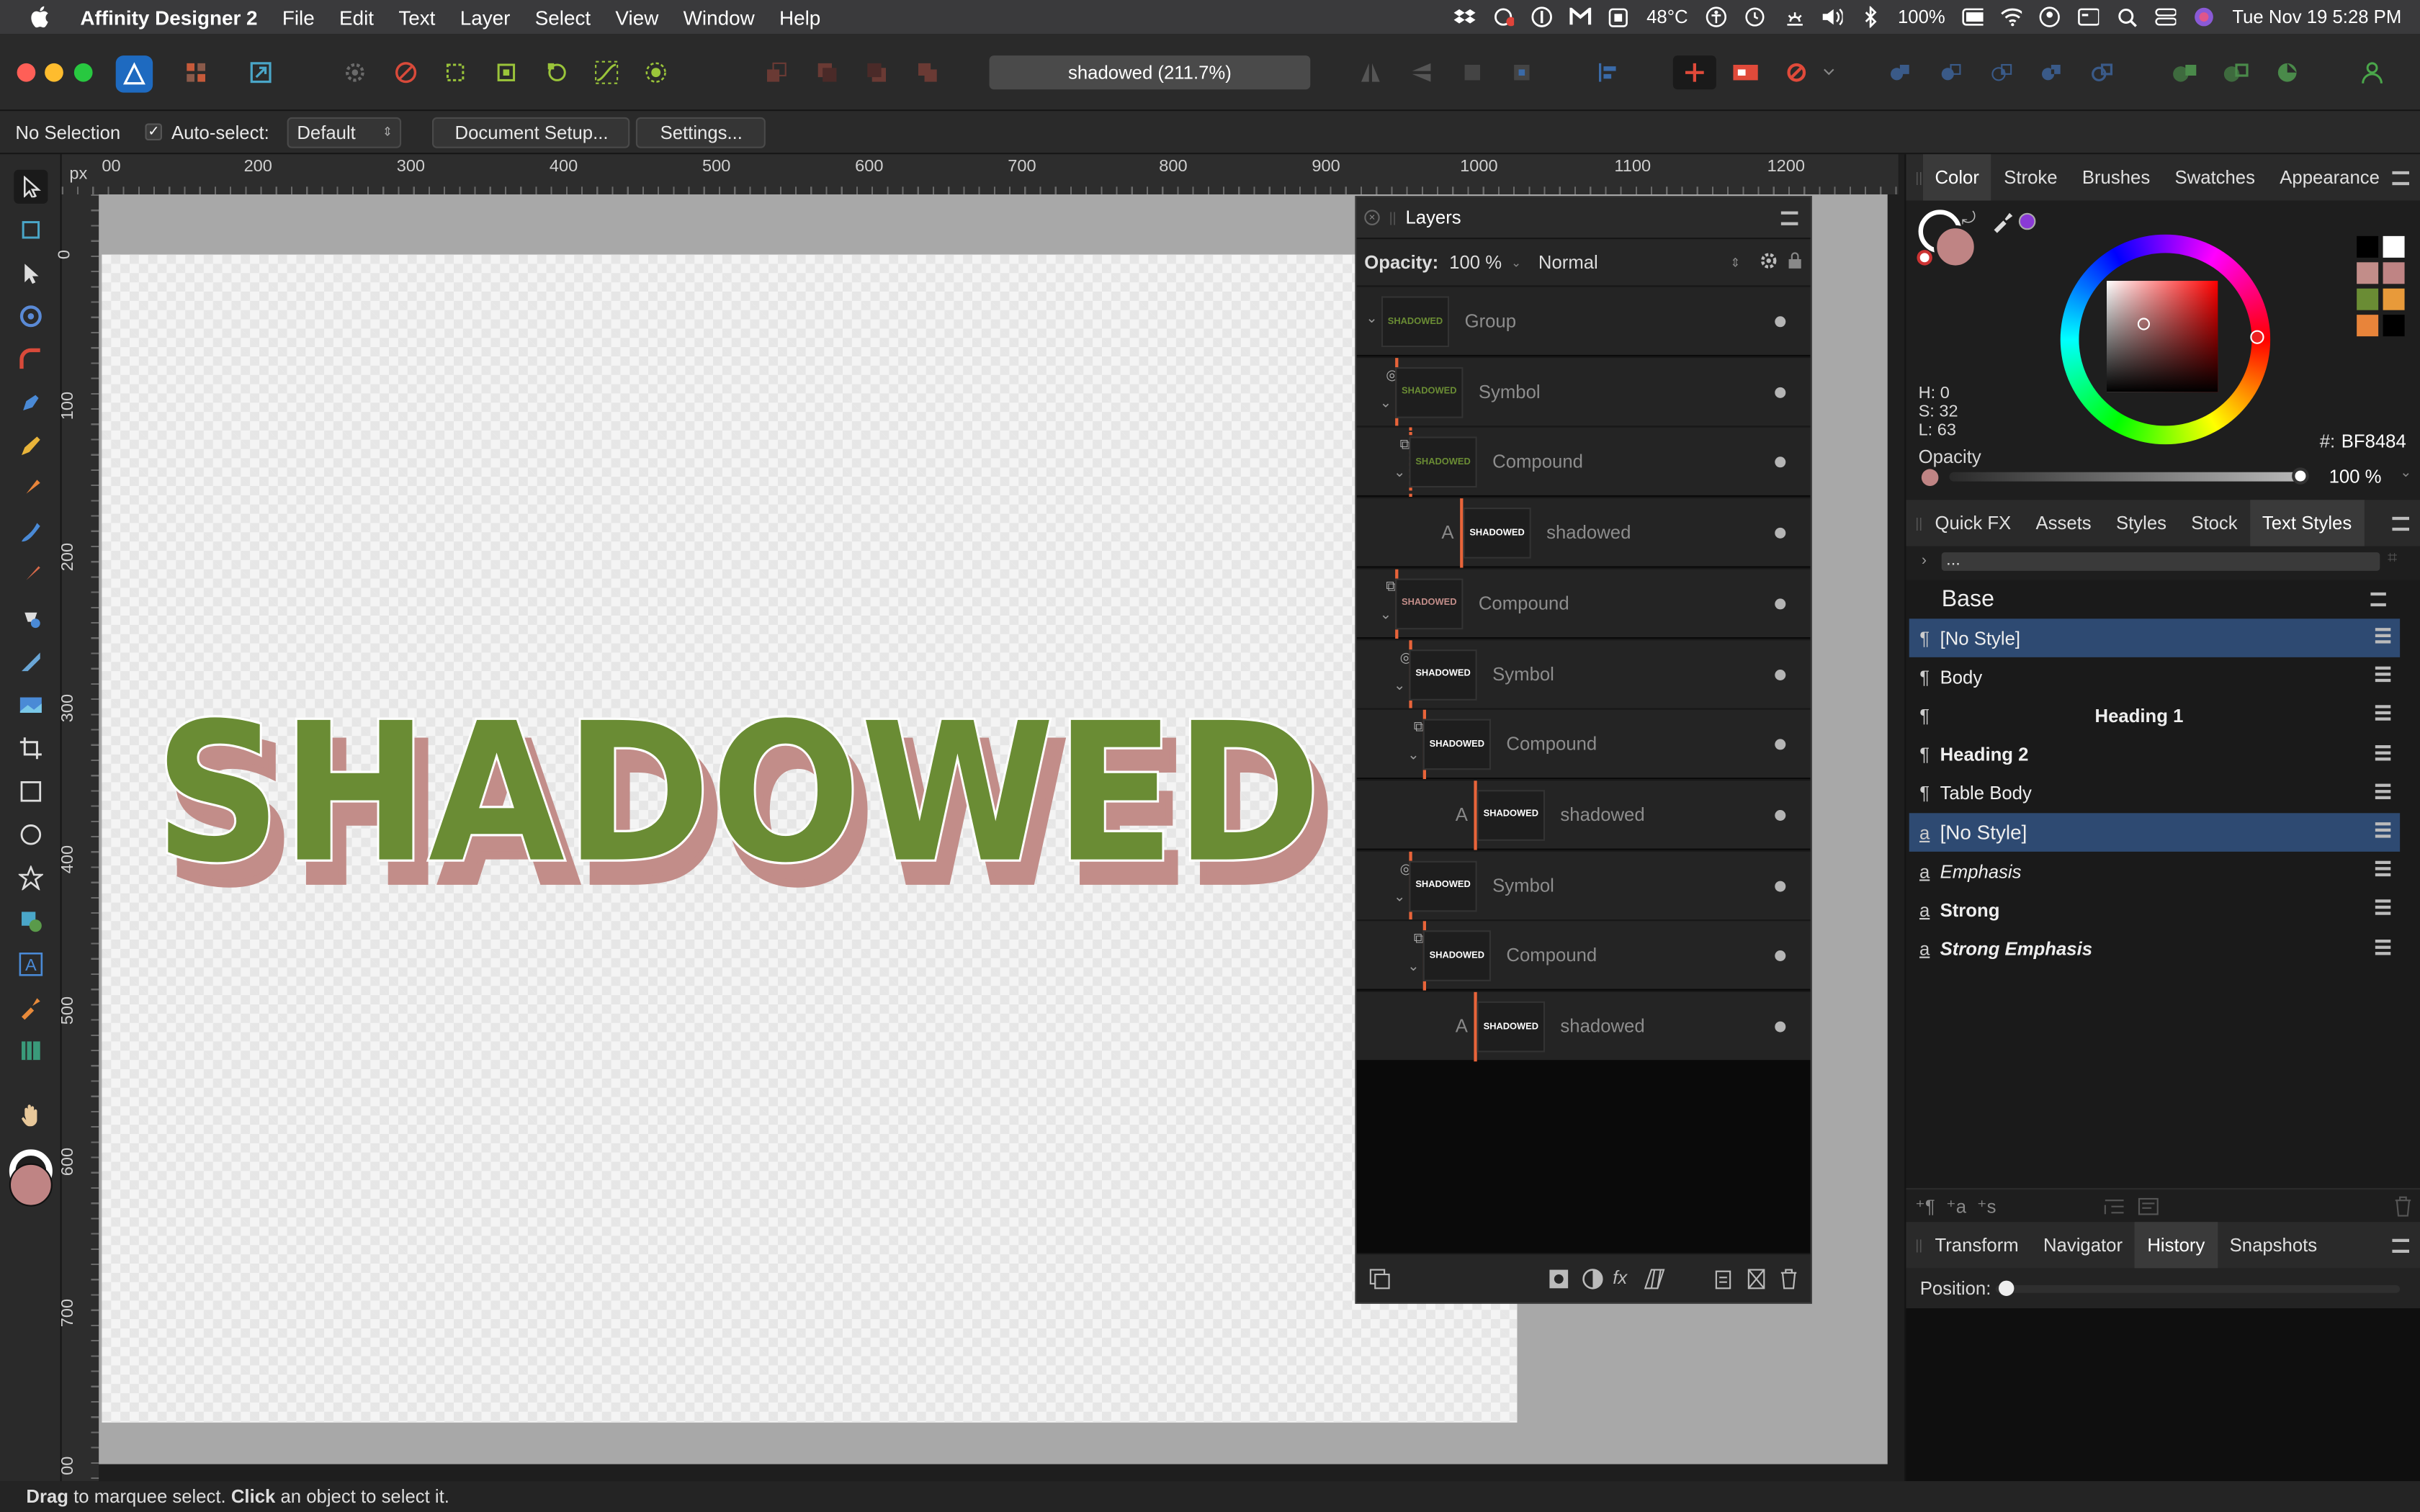 This screenshot has width=2420, height=1512. Describe the element at coordinates (2116, 177) in the screenshot. I see `tab-brushes: Brushes` at that location.